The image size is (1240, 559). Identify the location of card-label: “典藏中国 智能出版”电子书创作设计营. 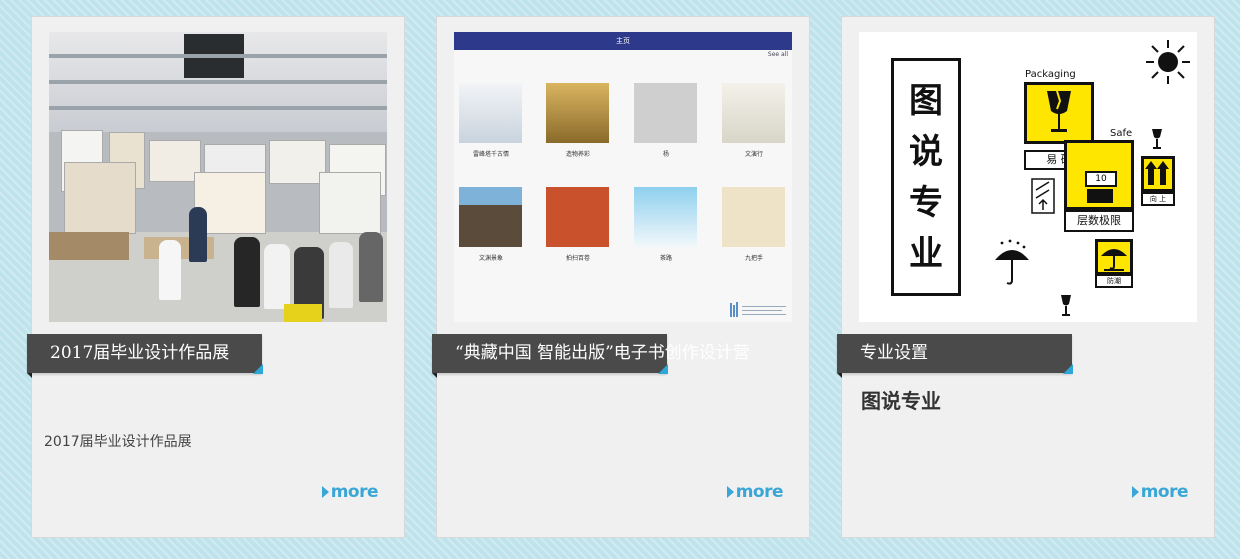
(591, 356).